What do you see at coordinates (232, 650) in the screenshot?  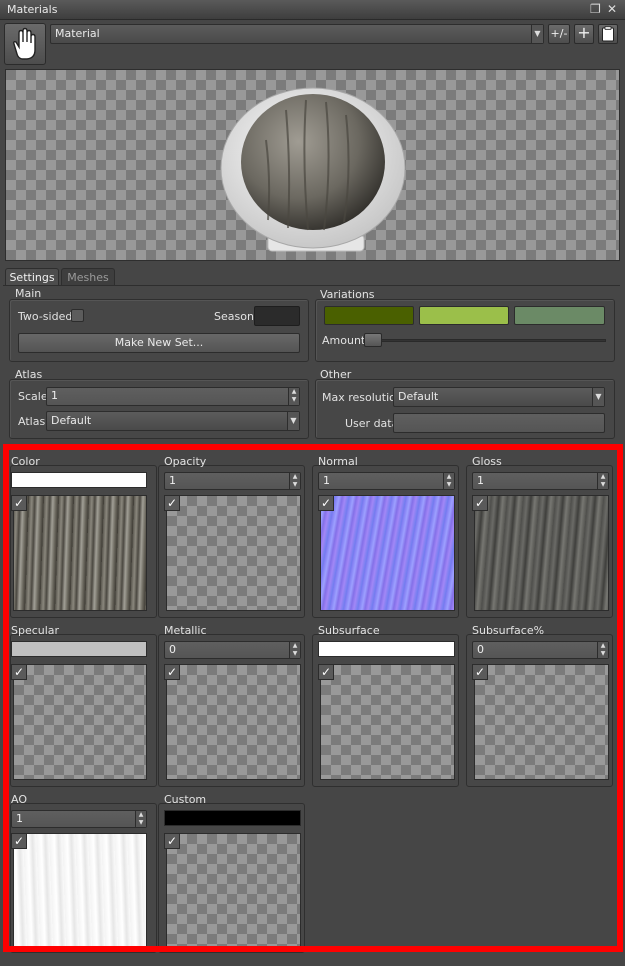 I see `metallic-spinbox: 0 ▲ ▼` at bounding box center [232, 650].